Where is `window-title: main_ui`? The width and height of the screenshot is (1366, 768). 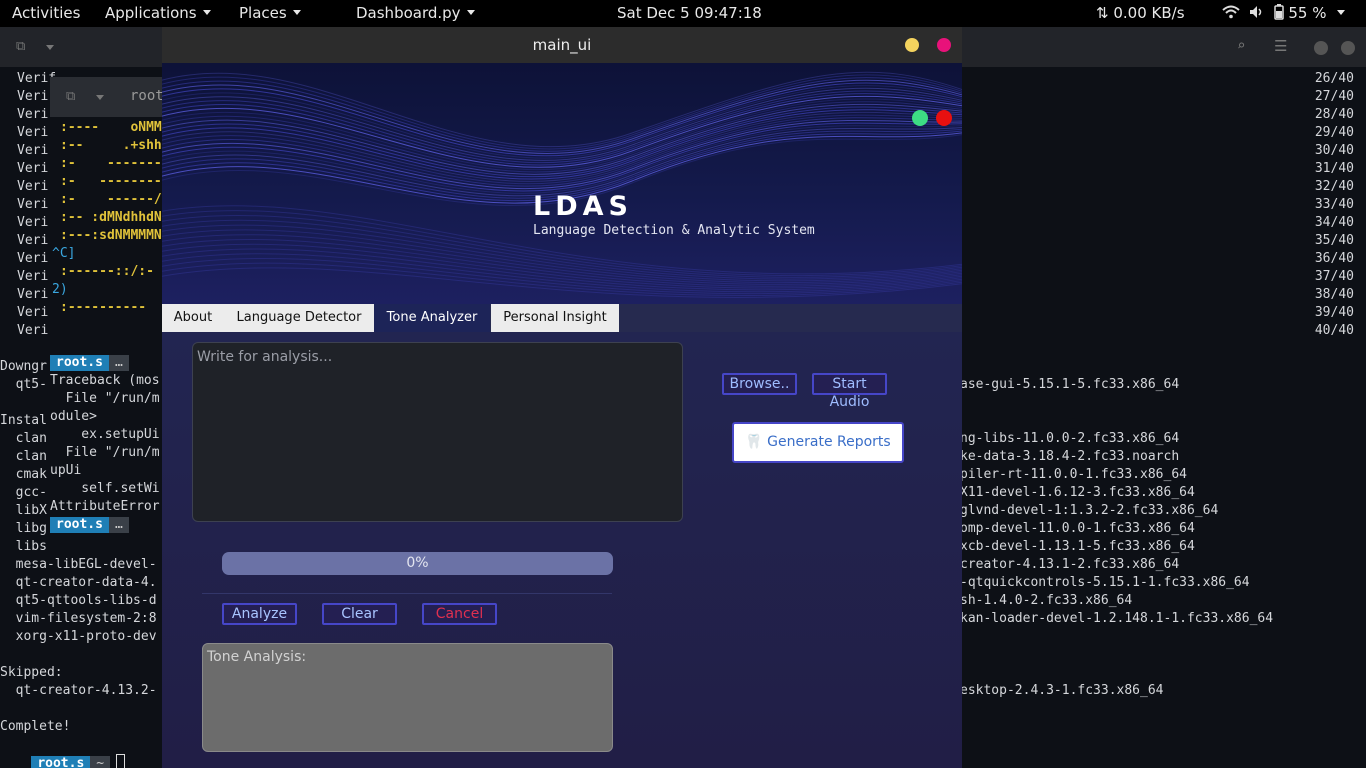
window-title: main_ui is located at coordinates (562, 45).